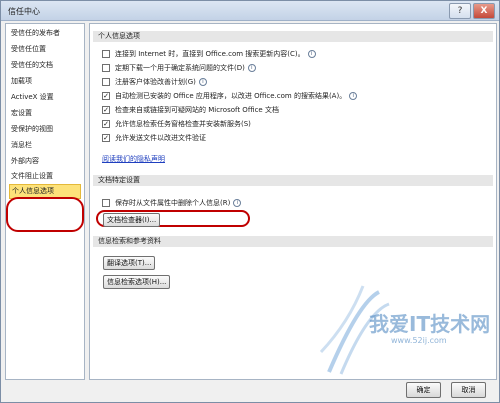 Image resolution: width=500 pixels, height=403 pixels. What do you see at coordinates (44, 129) in the screenshot?
I see `sidebar-item-protected-view: 受保护的视图` at bounding box center [44, 129].